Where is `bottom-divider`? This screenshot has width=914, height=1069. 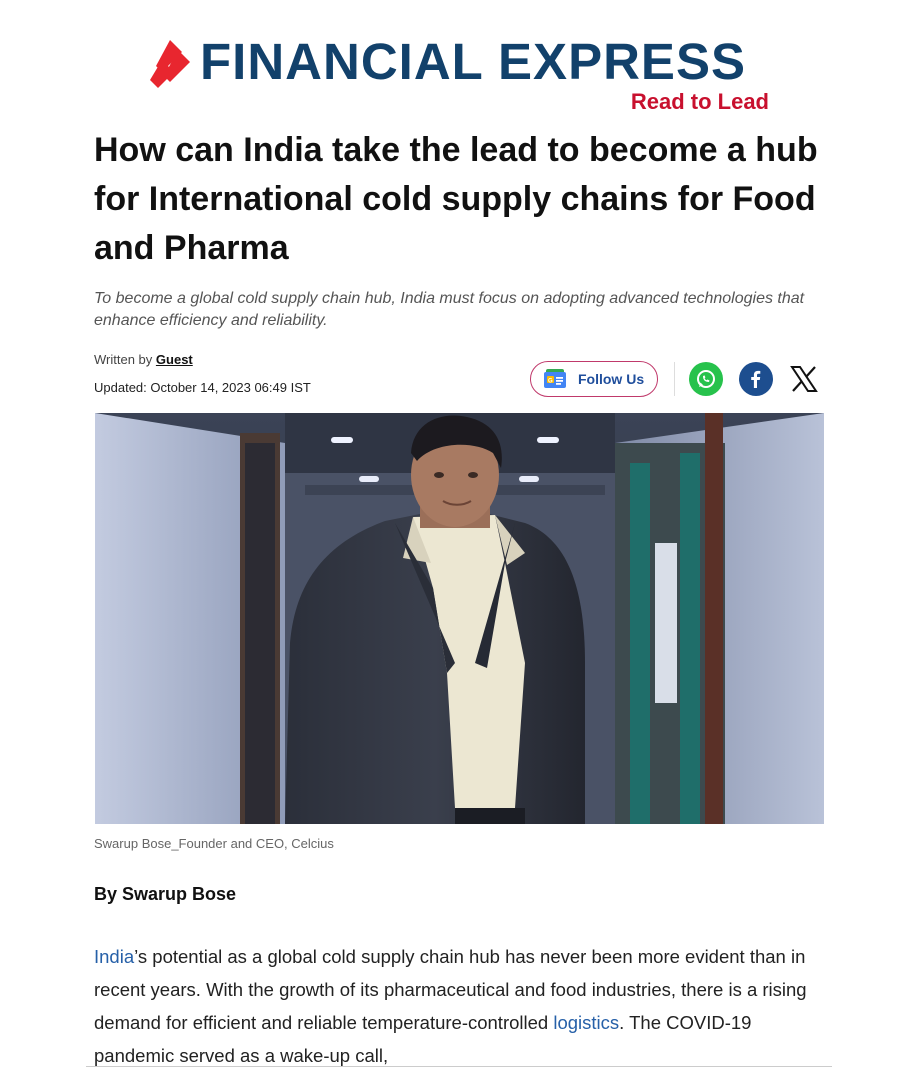
bottom-divider is located at coordinates (459, 1066).